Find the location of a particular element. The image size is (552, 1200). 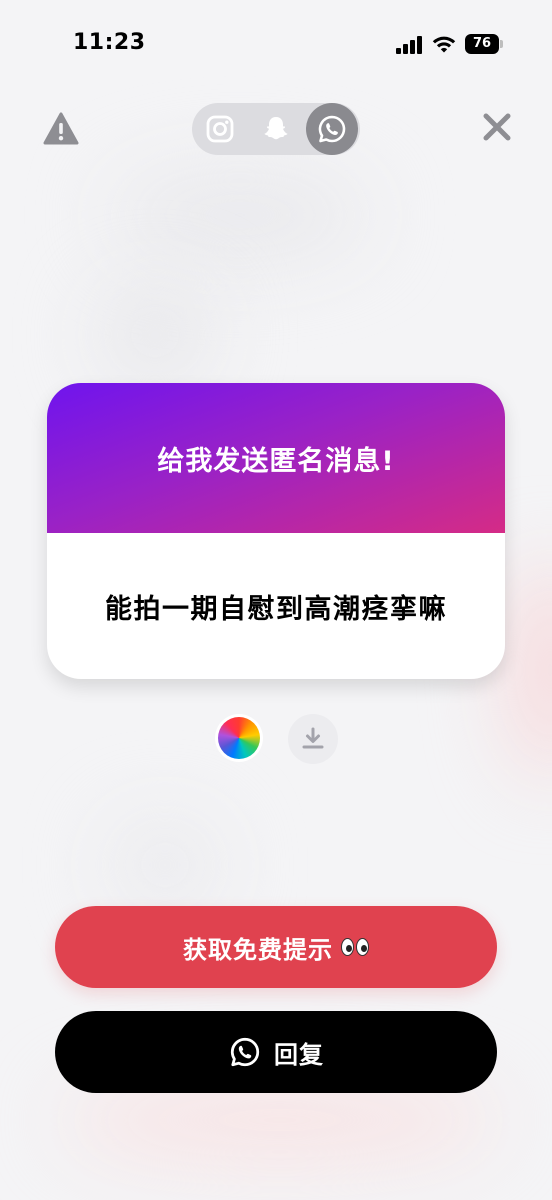

battery-icon: 76 is located at coordinates (485, 44).